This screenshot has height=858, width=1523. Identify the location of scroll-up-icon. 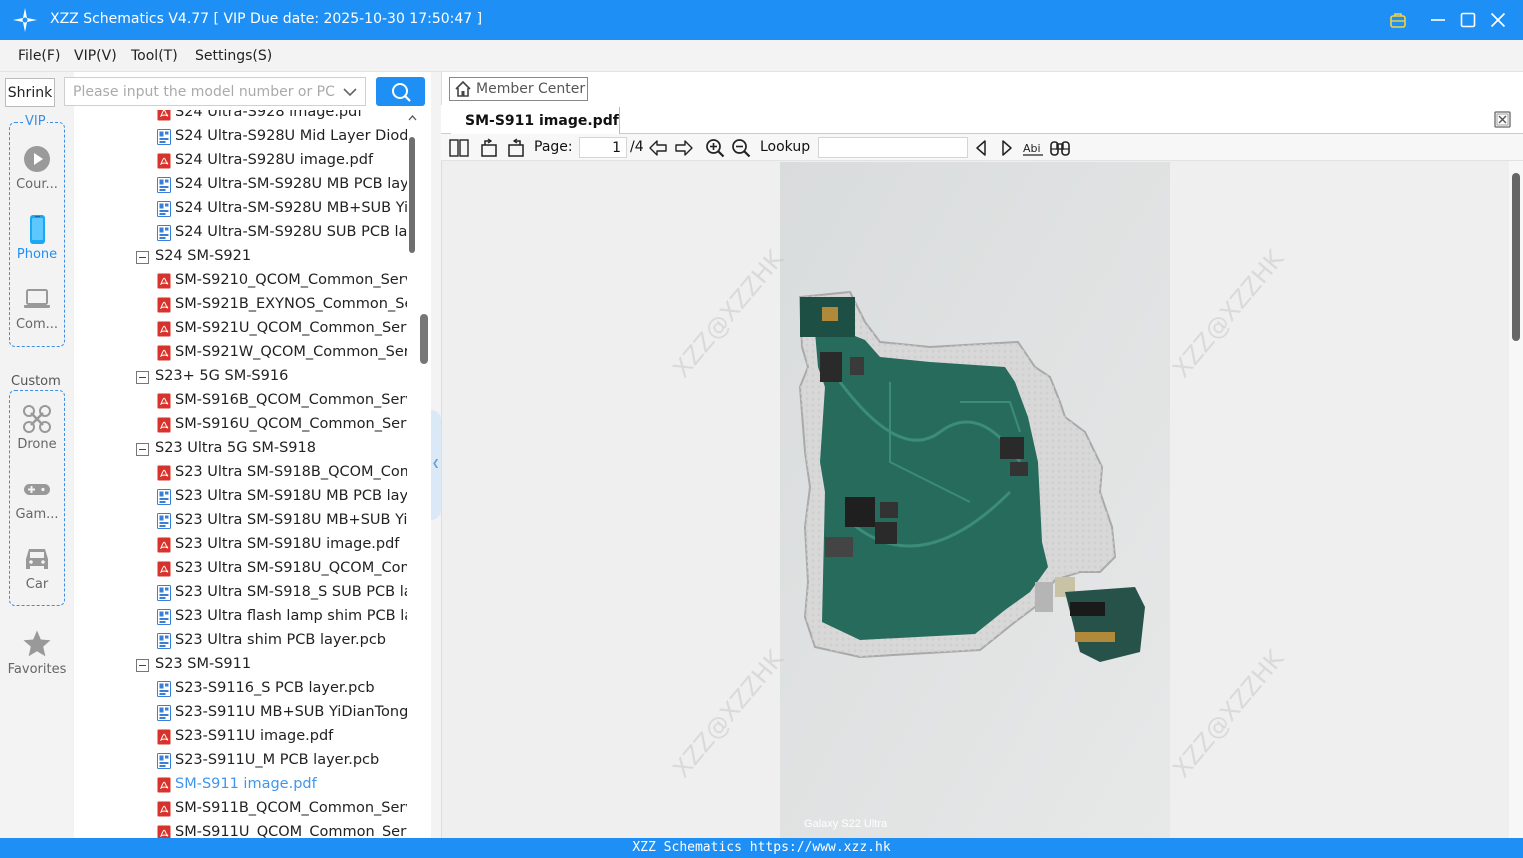
(412, 118).